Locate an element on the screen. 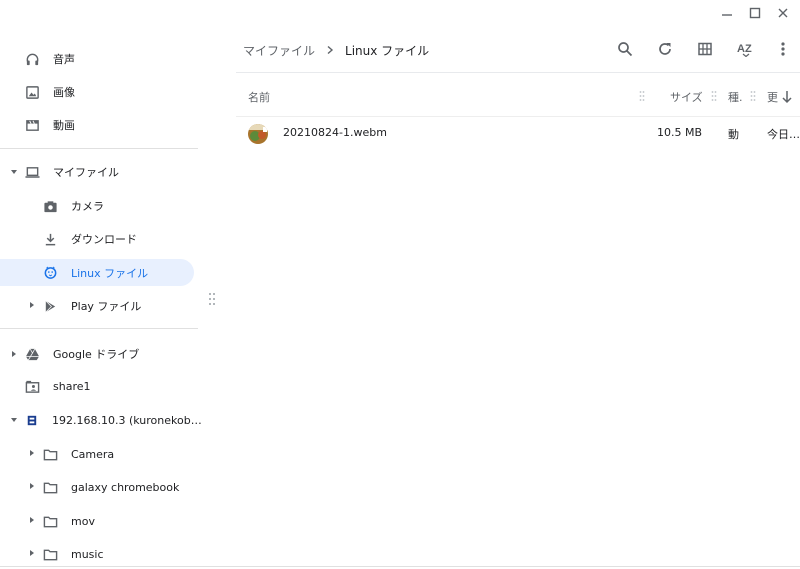 The height and width of the screenshot is (569, 800). column-header-size: サイズ is located at coordinates (686, 97).